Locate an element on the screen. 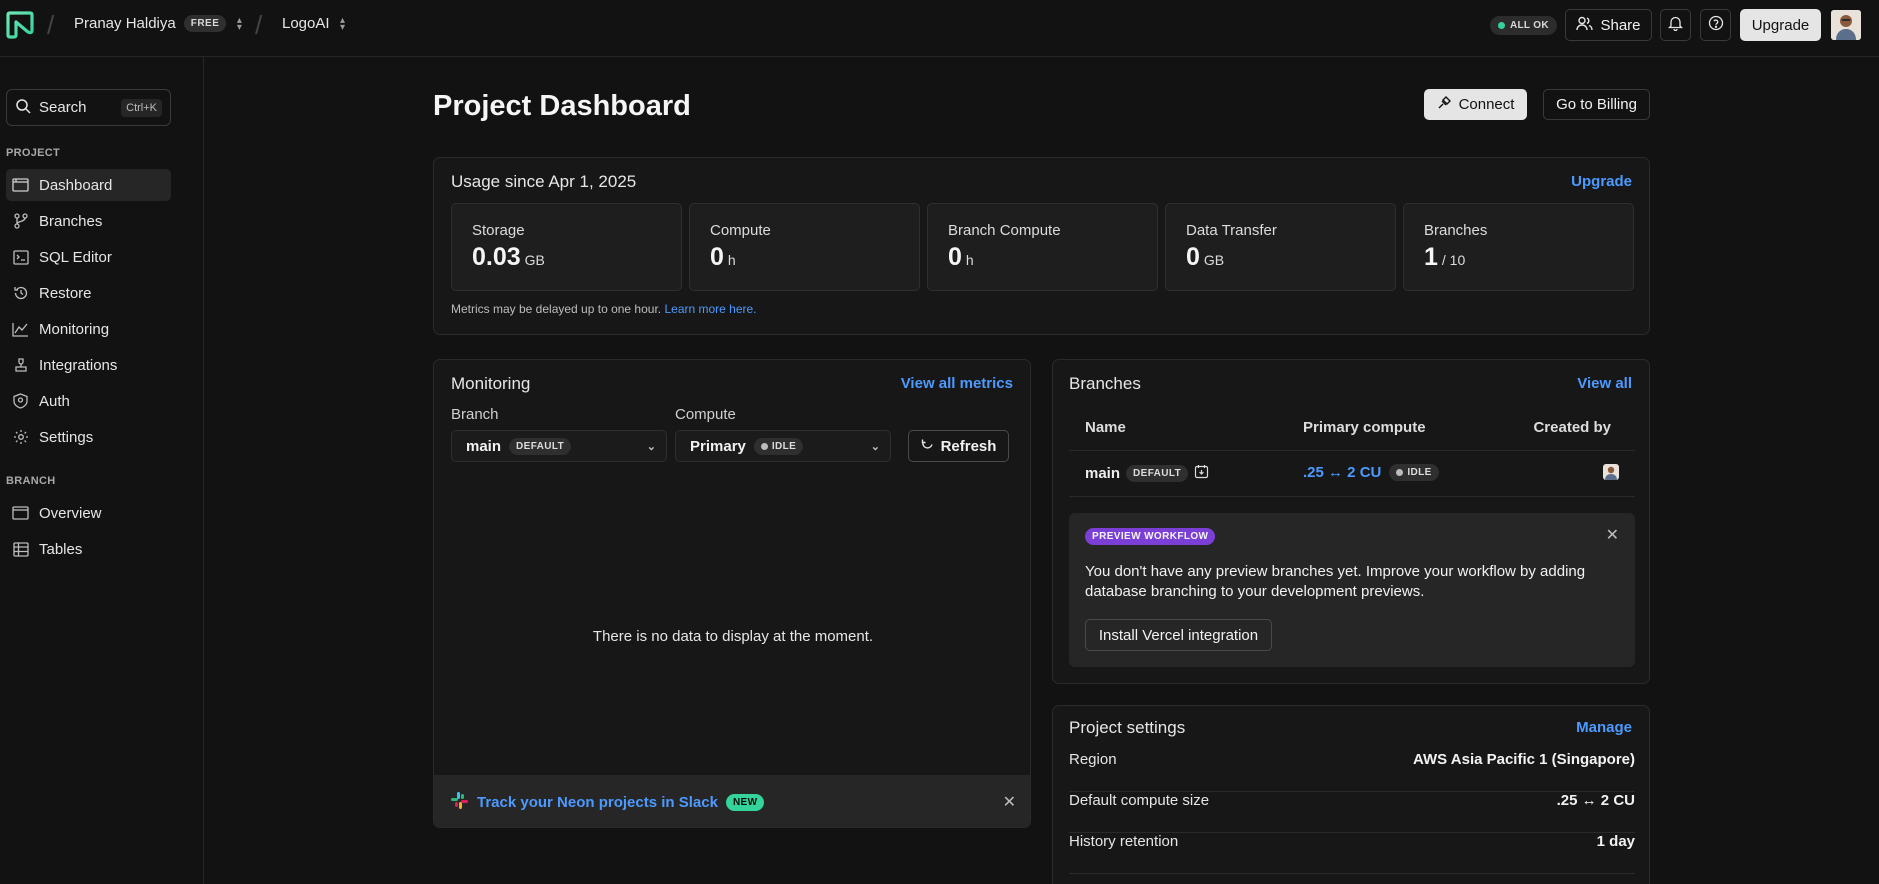 Image resolution: width=1879 pixels, height=884 pixels. connect-button: Connect is located at coordinates (1475, 104).